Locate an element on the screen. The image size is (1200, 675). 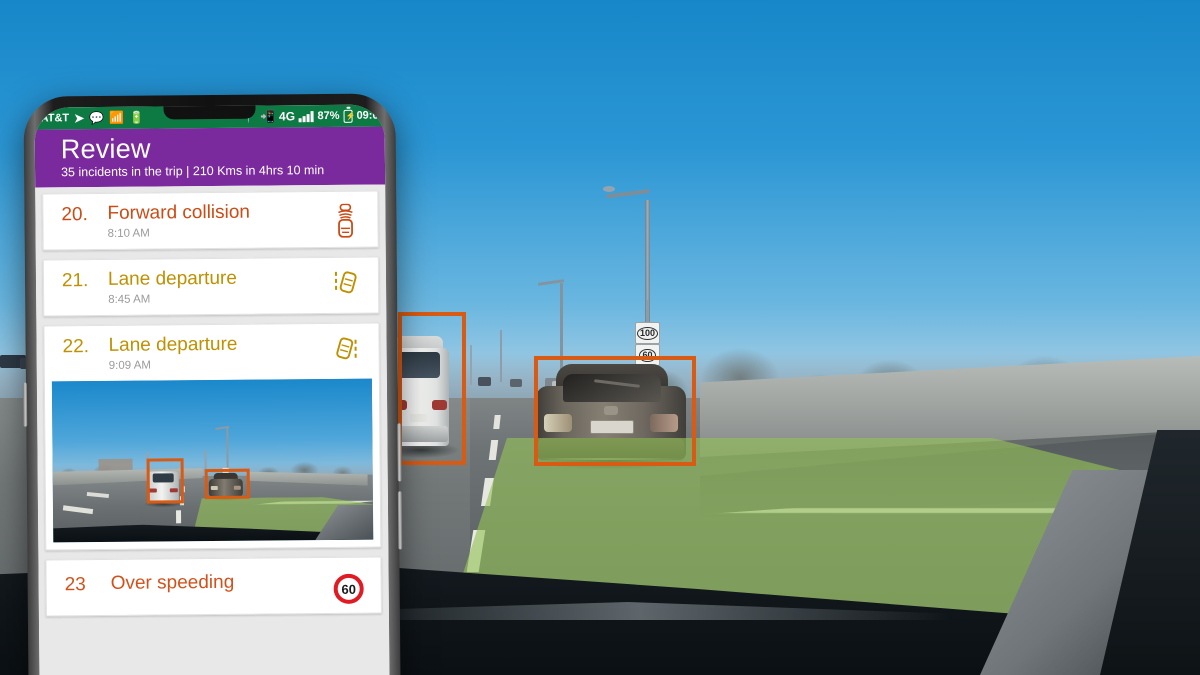
incident-label: Over speeding is located at coordinates (172, 582).